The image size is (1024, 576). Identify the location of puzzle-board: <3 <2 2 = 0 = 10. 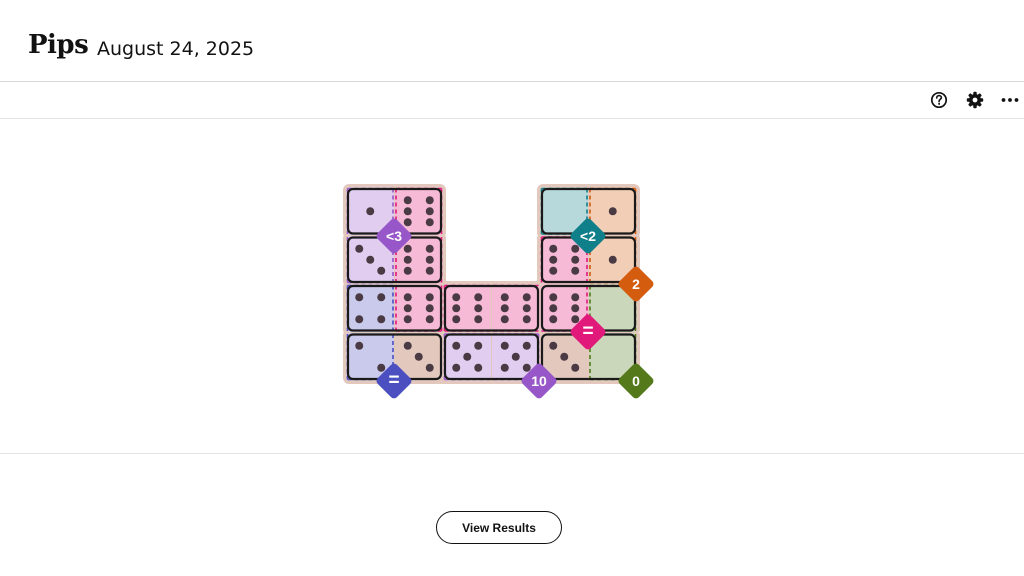
(498, 291).